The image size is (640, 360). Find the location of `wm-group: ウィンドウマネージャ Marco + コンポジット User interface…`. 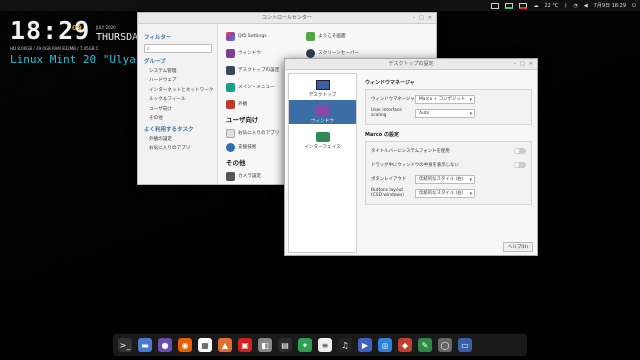

wm-group: ウィンドウマネージャ Marco + コンポジット User interface… is located at coordinates (448, 107).